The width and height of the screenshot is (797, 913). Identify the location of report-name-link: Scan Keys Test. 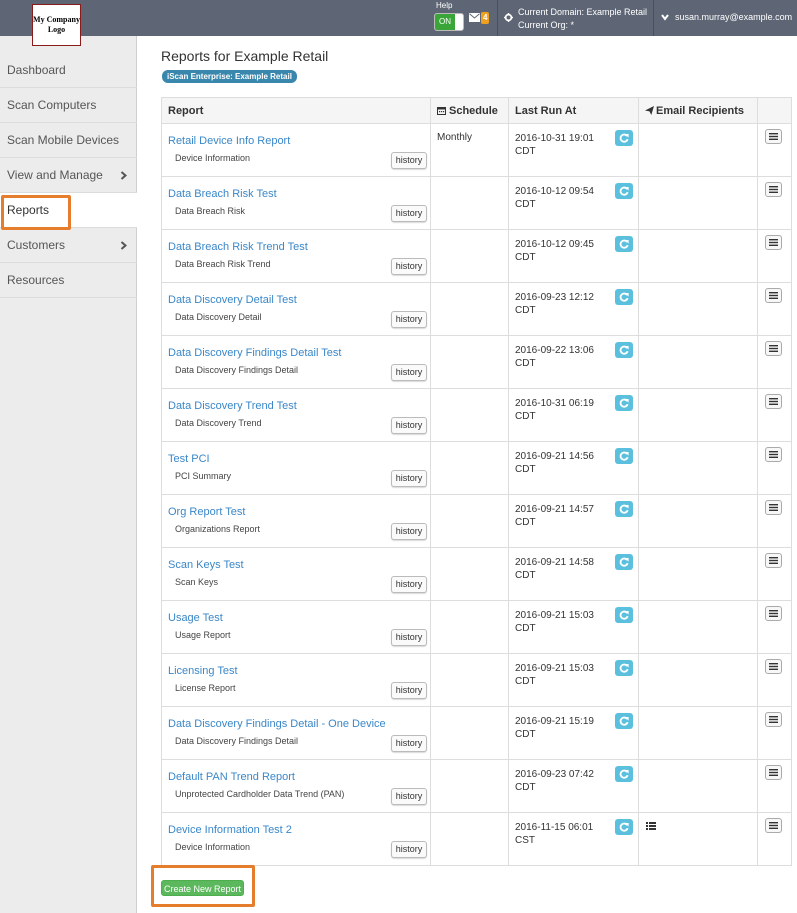
(206, 565).